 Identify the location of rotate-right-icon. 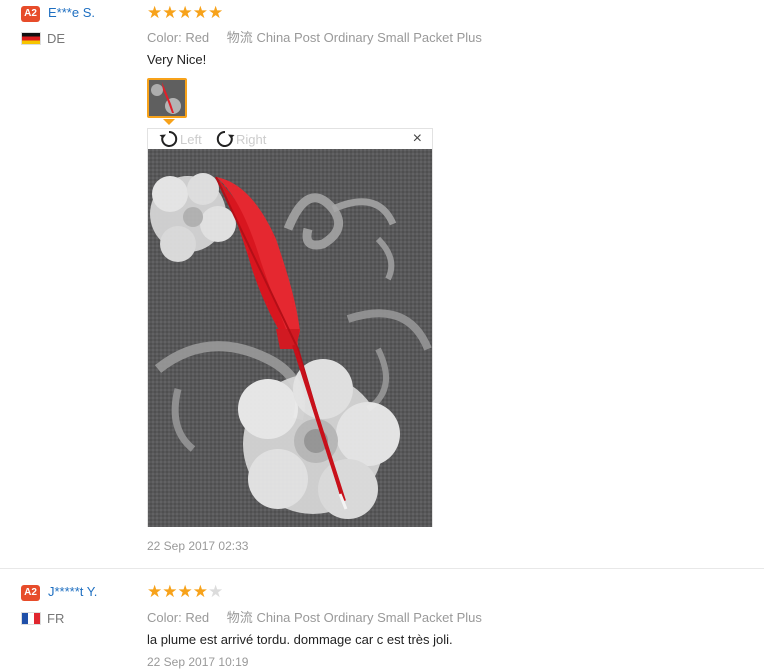
(225, 138).